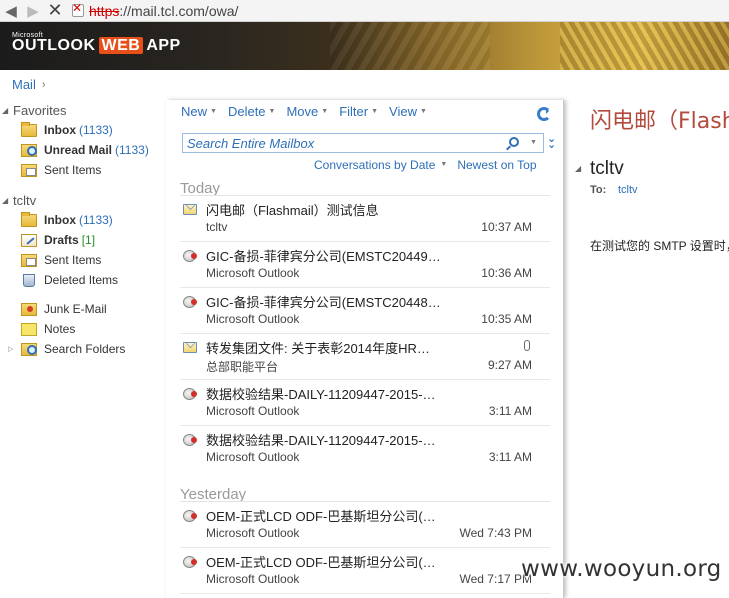  What do you see at coordinates (83, 329) in the screenshot?
I see `account-notes: Notes` at bounding box center [83, 329].